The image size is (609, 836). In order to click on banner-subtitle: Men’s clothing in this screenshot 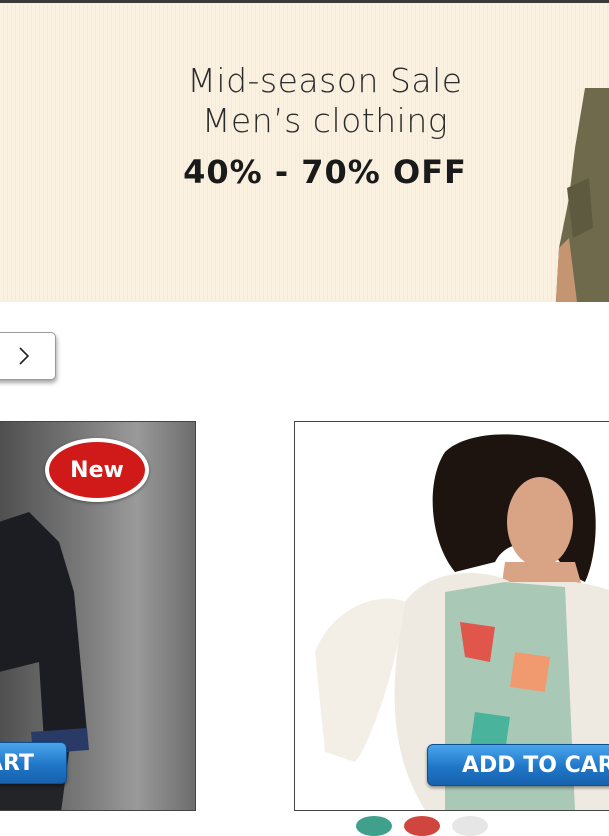, I will do `click(325, 120)`.